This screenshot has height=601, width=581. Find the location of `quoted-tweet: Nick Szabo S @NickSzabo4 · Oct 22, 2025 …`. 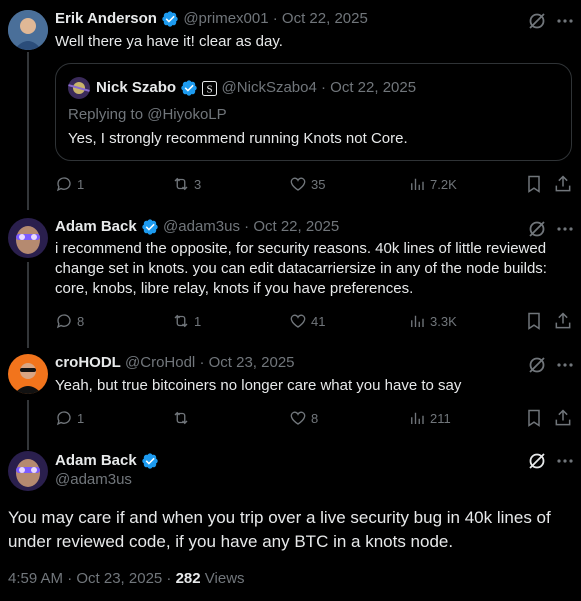

quoted-tweet: Nick Szabo S @NickSzabo4 · Oct 22, 2025 … is located at coordinates (313, 112).